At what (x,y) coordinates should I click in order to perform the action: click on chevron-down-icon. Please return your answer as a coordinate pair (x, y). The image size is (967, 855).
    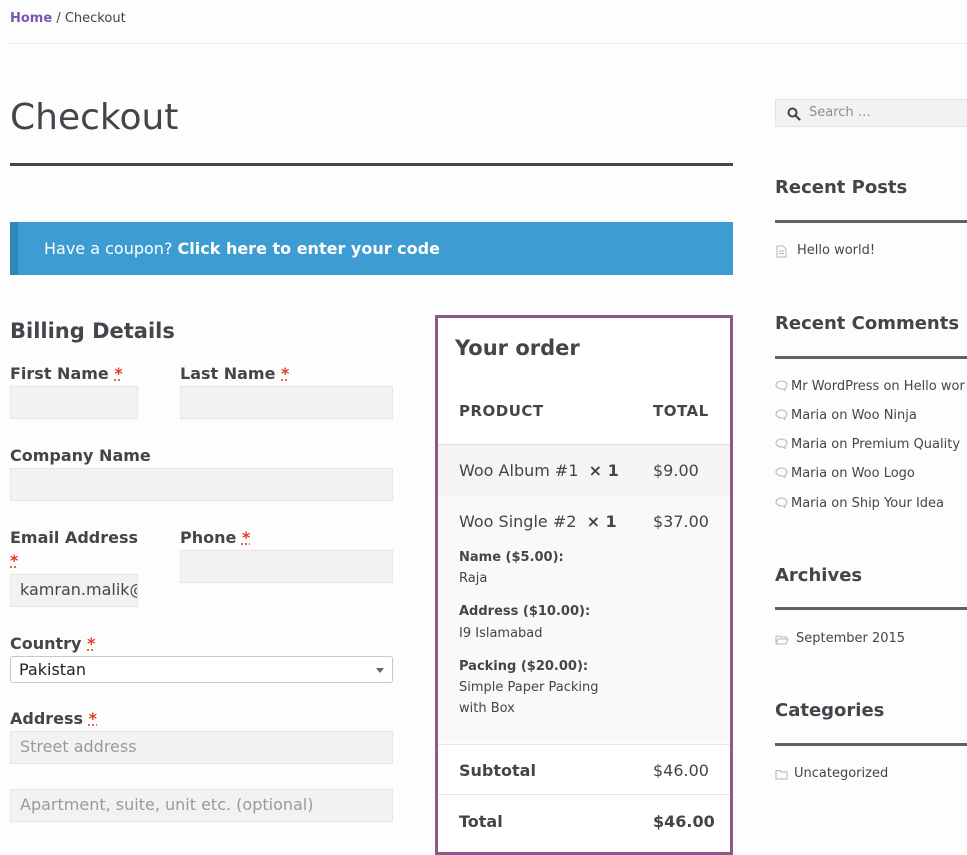
    Looking at the image, I should click on (380, 670).